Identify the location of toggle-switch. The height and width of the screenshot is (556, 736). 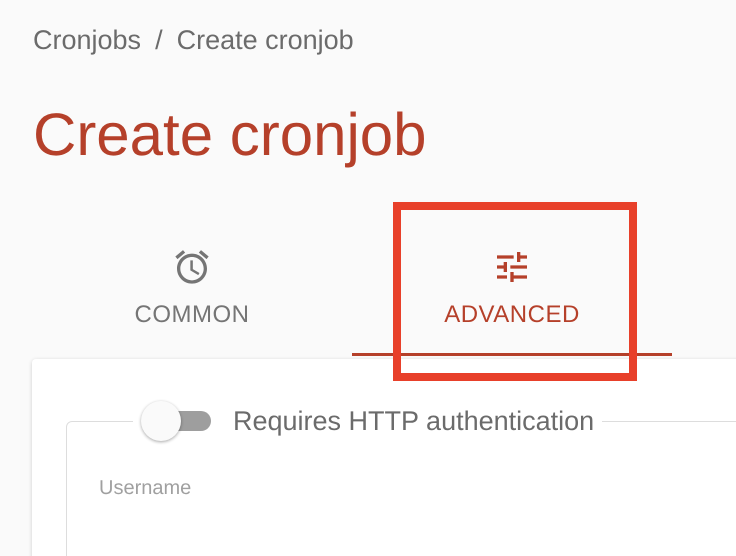
(176, 421).